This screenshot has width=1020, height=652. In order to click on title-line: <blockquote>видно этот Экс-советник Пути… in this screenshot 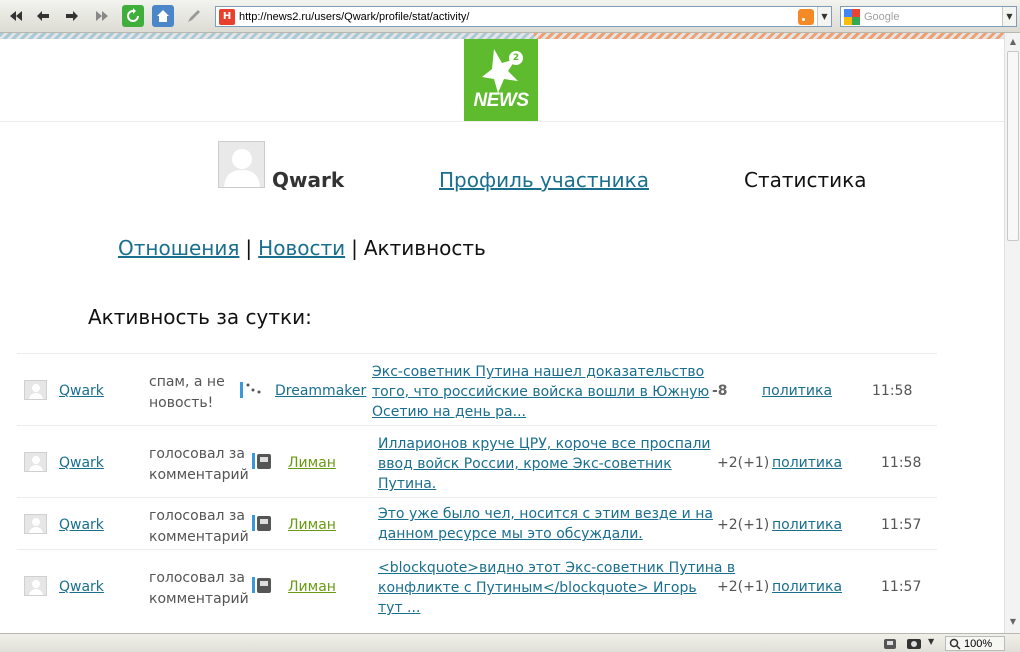, I will do `click(557, 568)`.